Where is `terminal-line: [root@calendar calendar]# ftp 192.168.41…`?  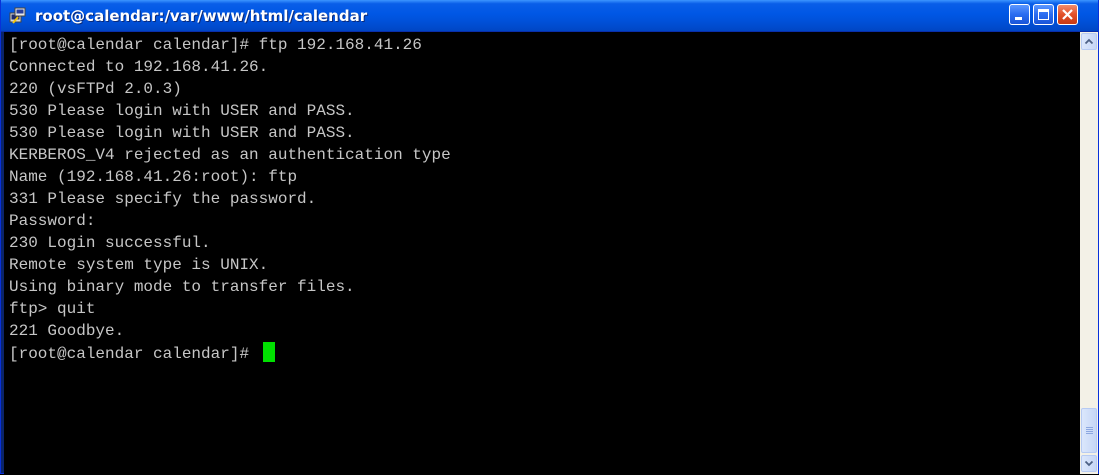
terminal-line: [root@calendar calendar]# ftp 192.168.41… is located at coordinates (215, 45).